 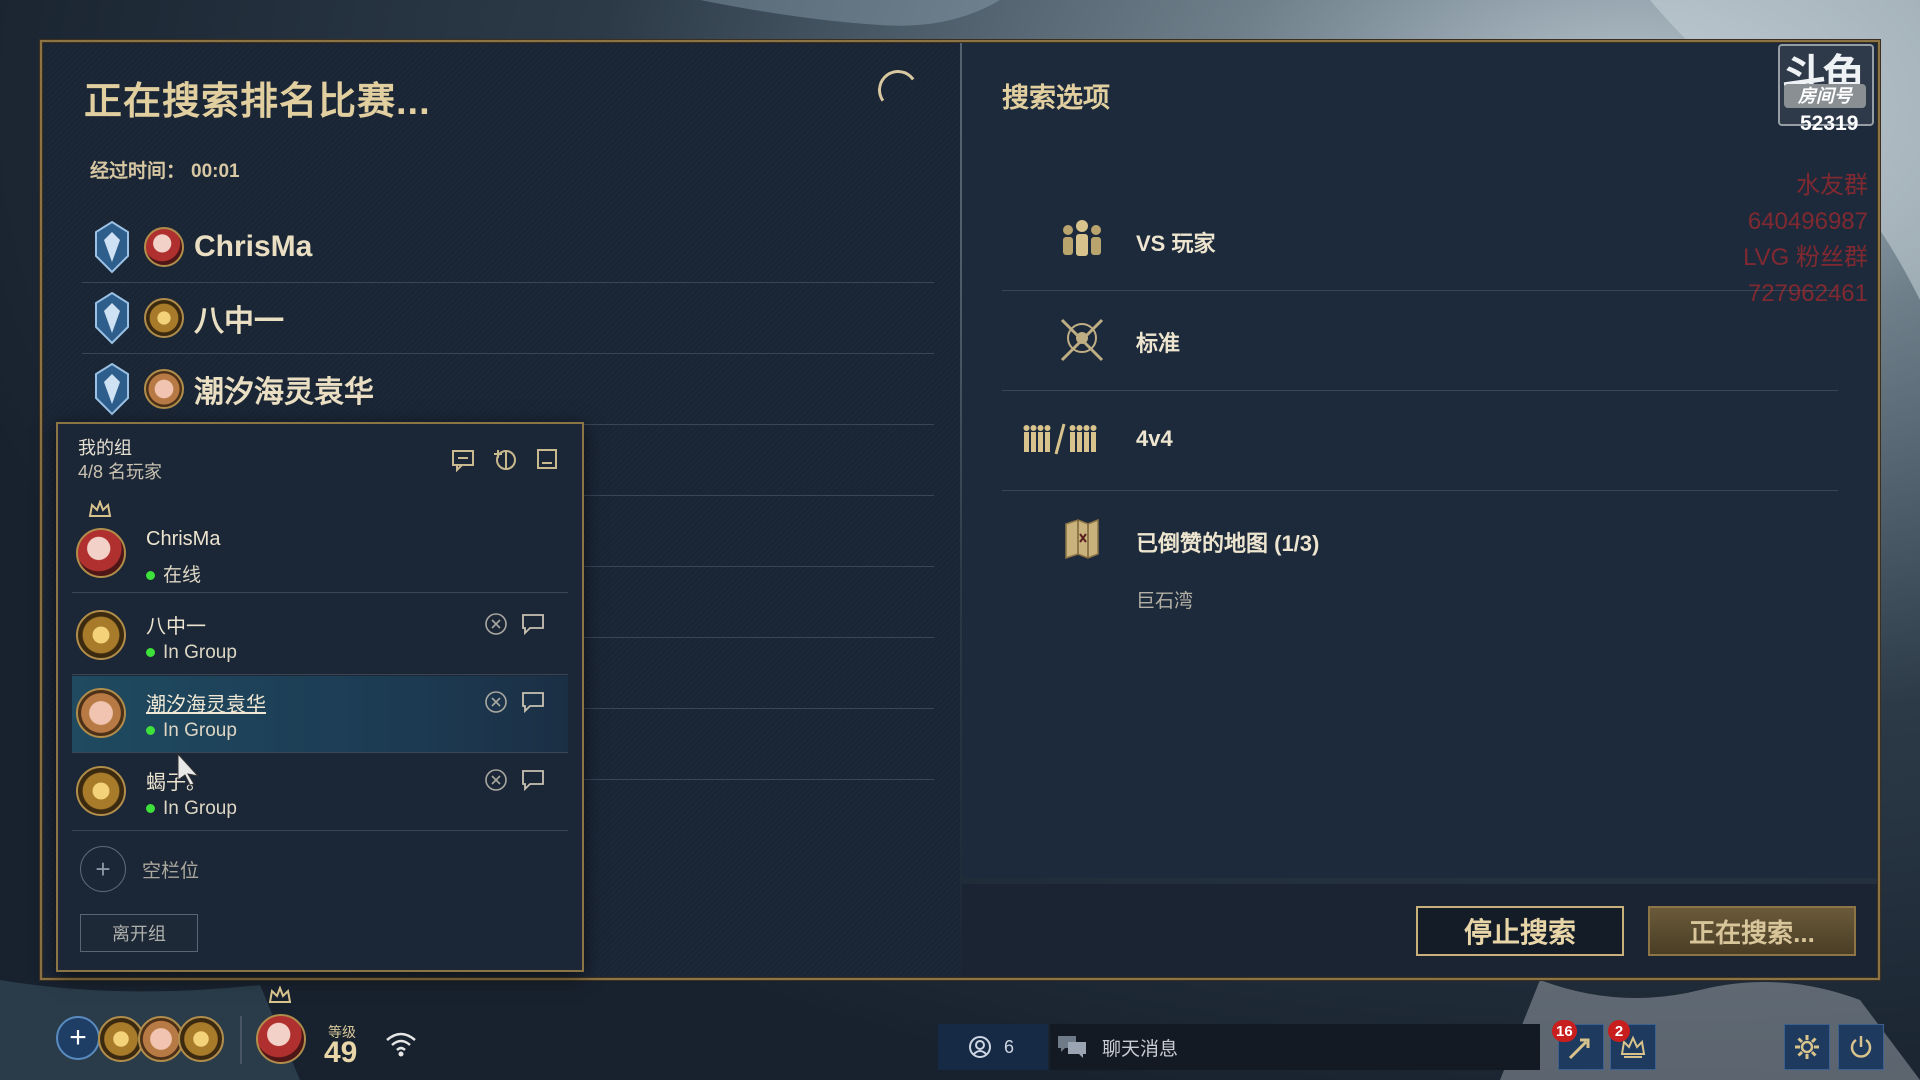 I want to click on power-button, so click(x=1861, y=1047).